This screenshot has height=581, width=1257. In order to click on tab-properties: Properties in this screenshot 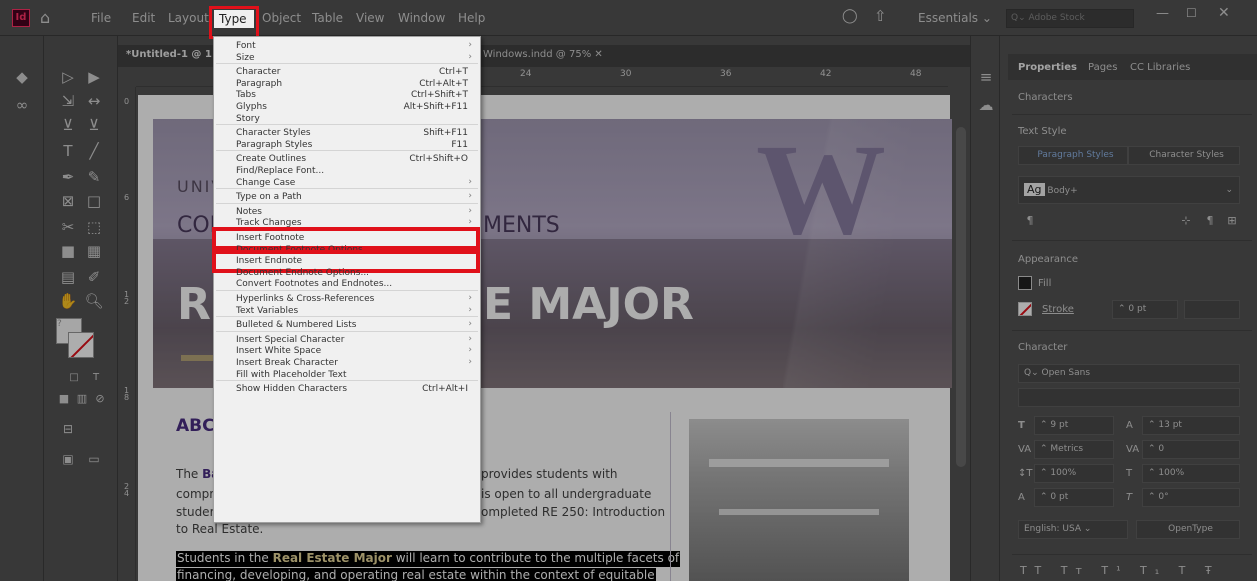, I will do `click(1047, 67)`.